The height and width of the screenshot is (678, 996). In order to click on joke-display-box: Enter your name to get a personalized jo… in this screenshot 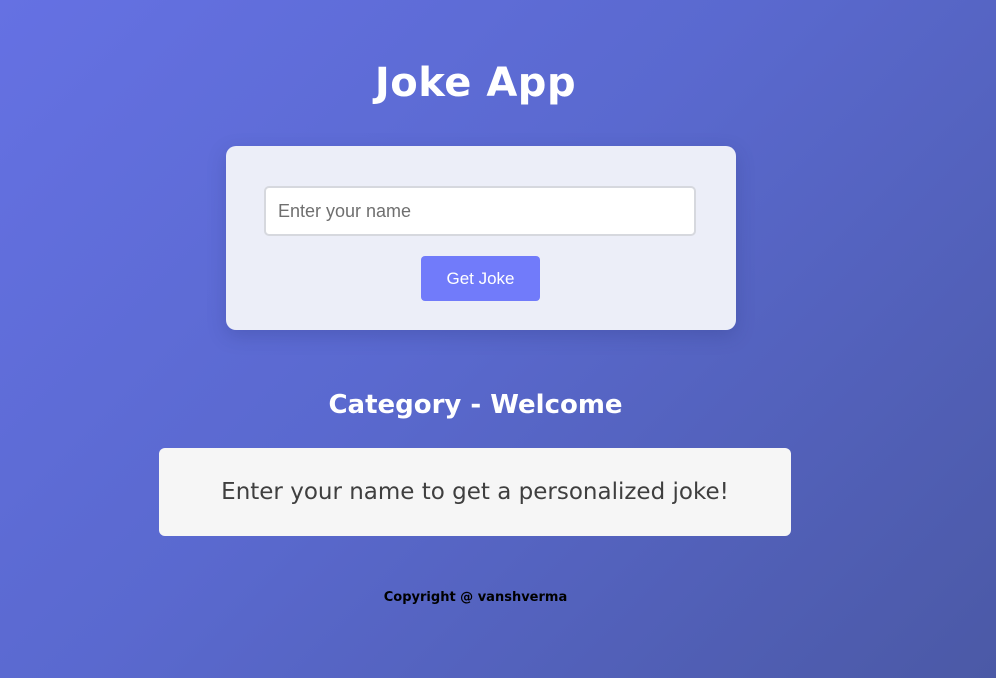, I will do `click(475, 492)`.